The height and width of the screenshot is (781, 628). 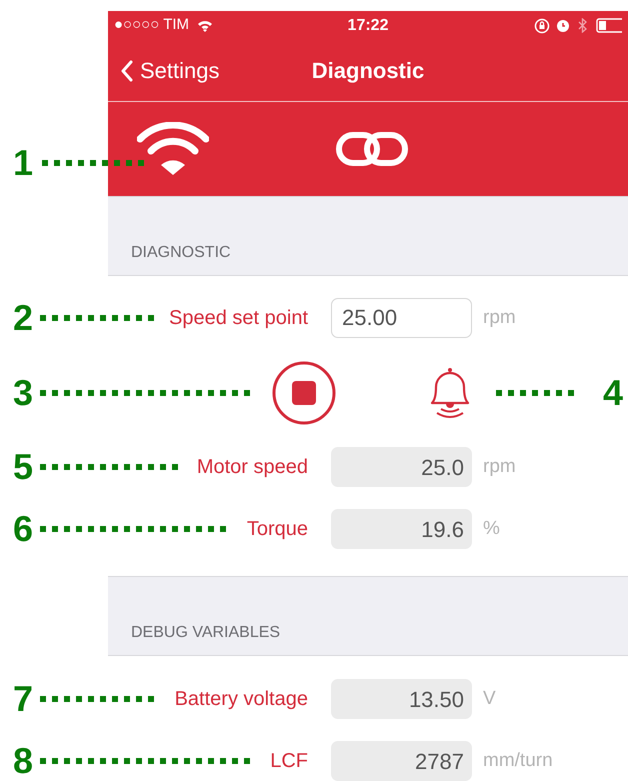 What do you see at coordinates (582, 25) in the screenshot?
I see `bluetooth-icon` at bounding box center [582, 25].